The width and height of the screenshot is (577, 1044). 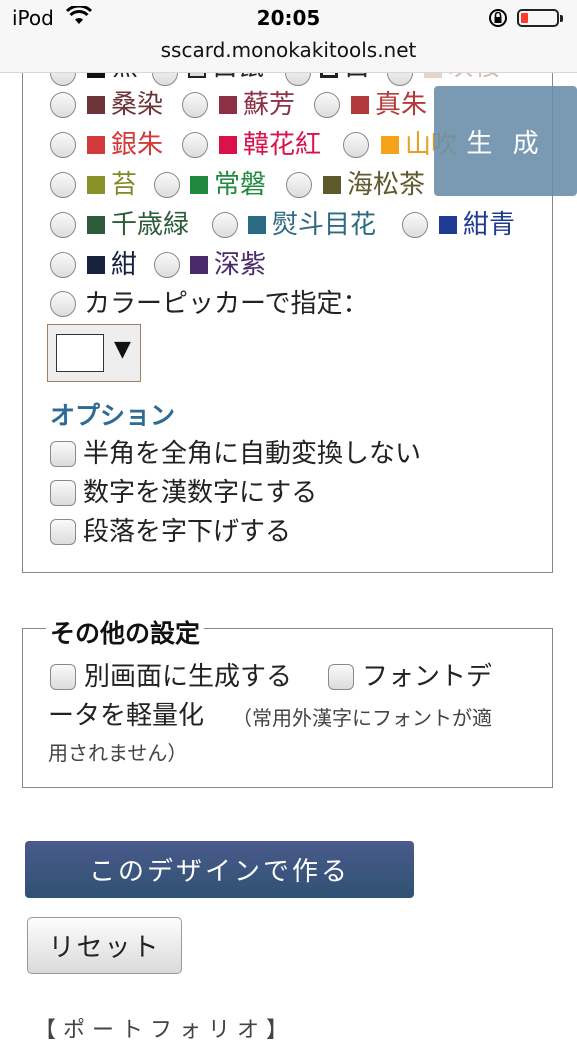 What do you see at coordinates (137, 105) in the screenshot?
I see `color-label: 桑染` at bounding box center [137, 105].